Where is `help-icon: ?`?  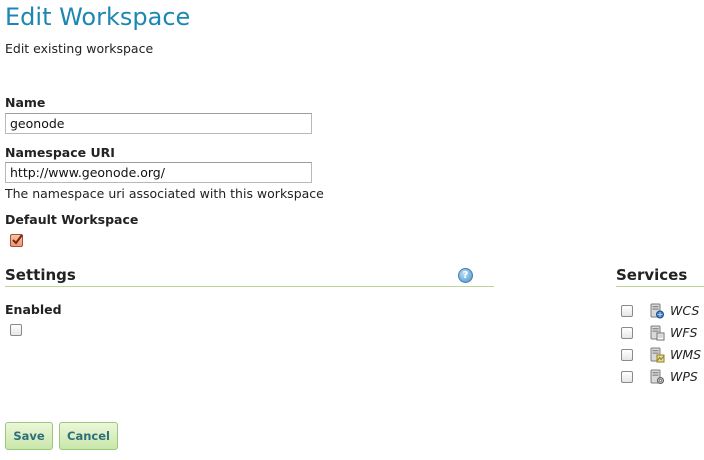 help-icon: ? is located at coordinates (465, 275).